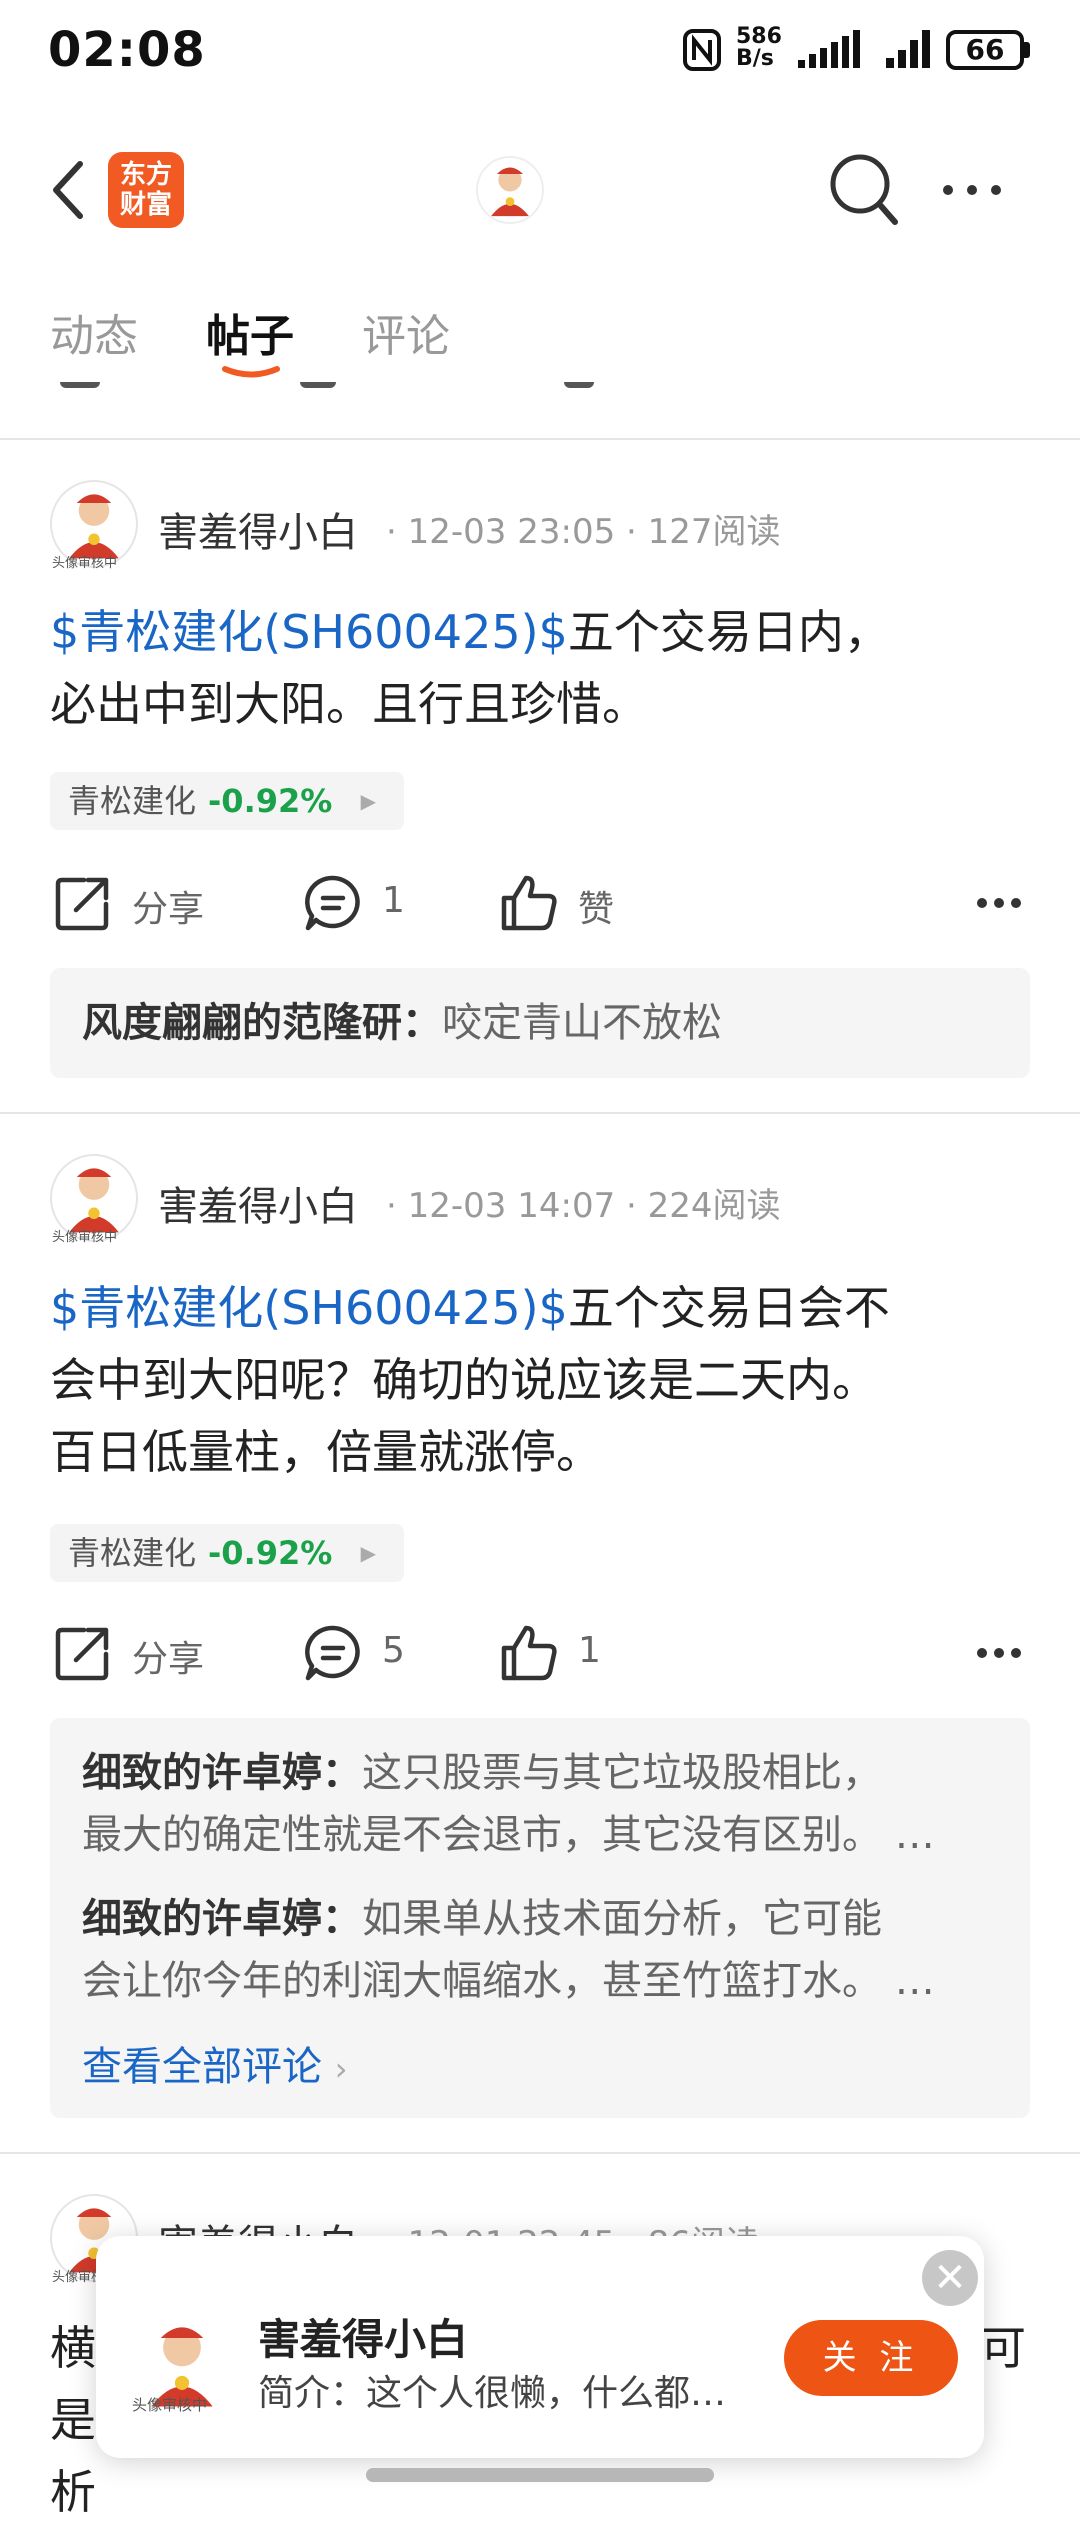 Image resolution: width=1080 pixels, height=2528 pixels. Describe the element at coordinates (759, 47) in the screenshot. I see `net-speed: 586 B/s` at that location.